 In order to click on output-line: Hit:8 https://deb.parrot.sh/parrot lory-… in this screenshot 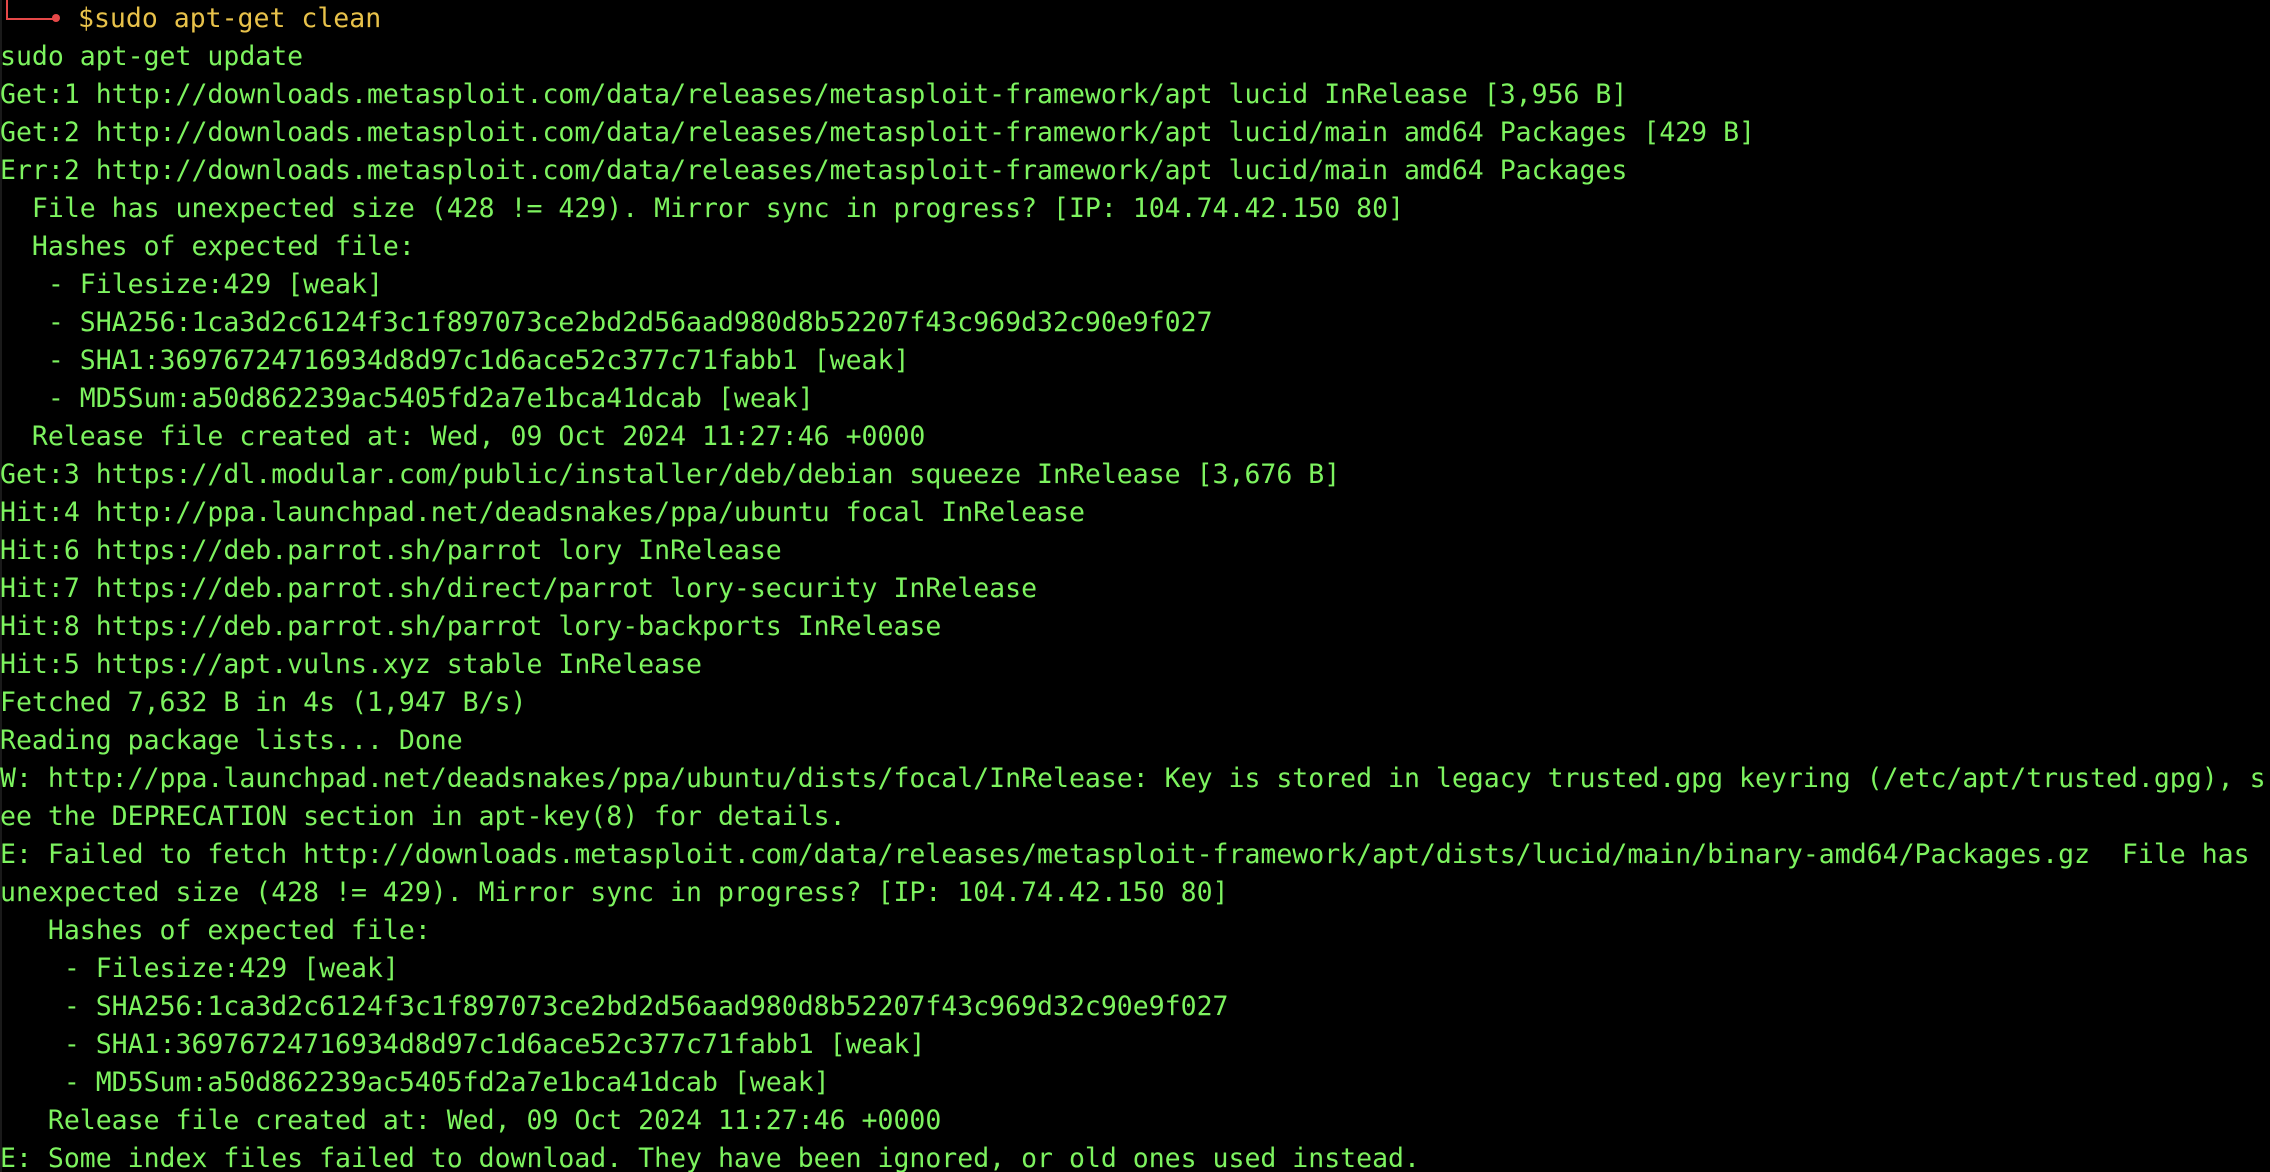, I will do `click(471, 626)`.